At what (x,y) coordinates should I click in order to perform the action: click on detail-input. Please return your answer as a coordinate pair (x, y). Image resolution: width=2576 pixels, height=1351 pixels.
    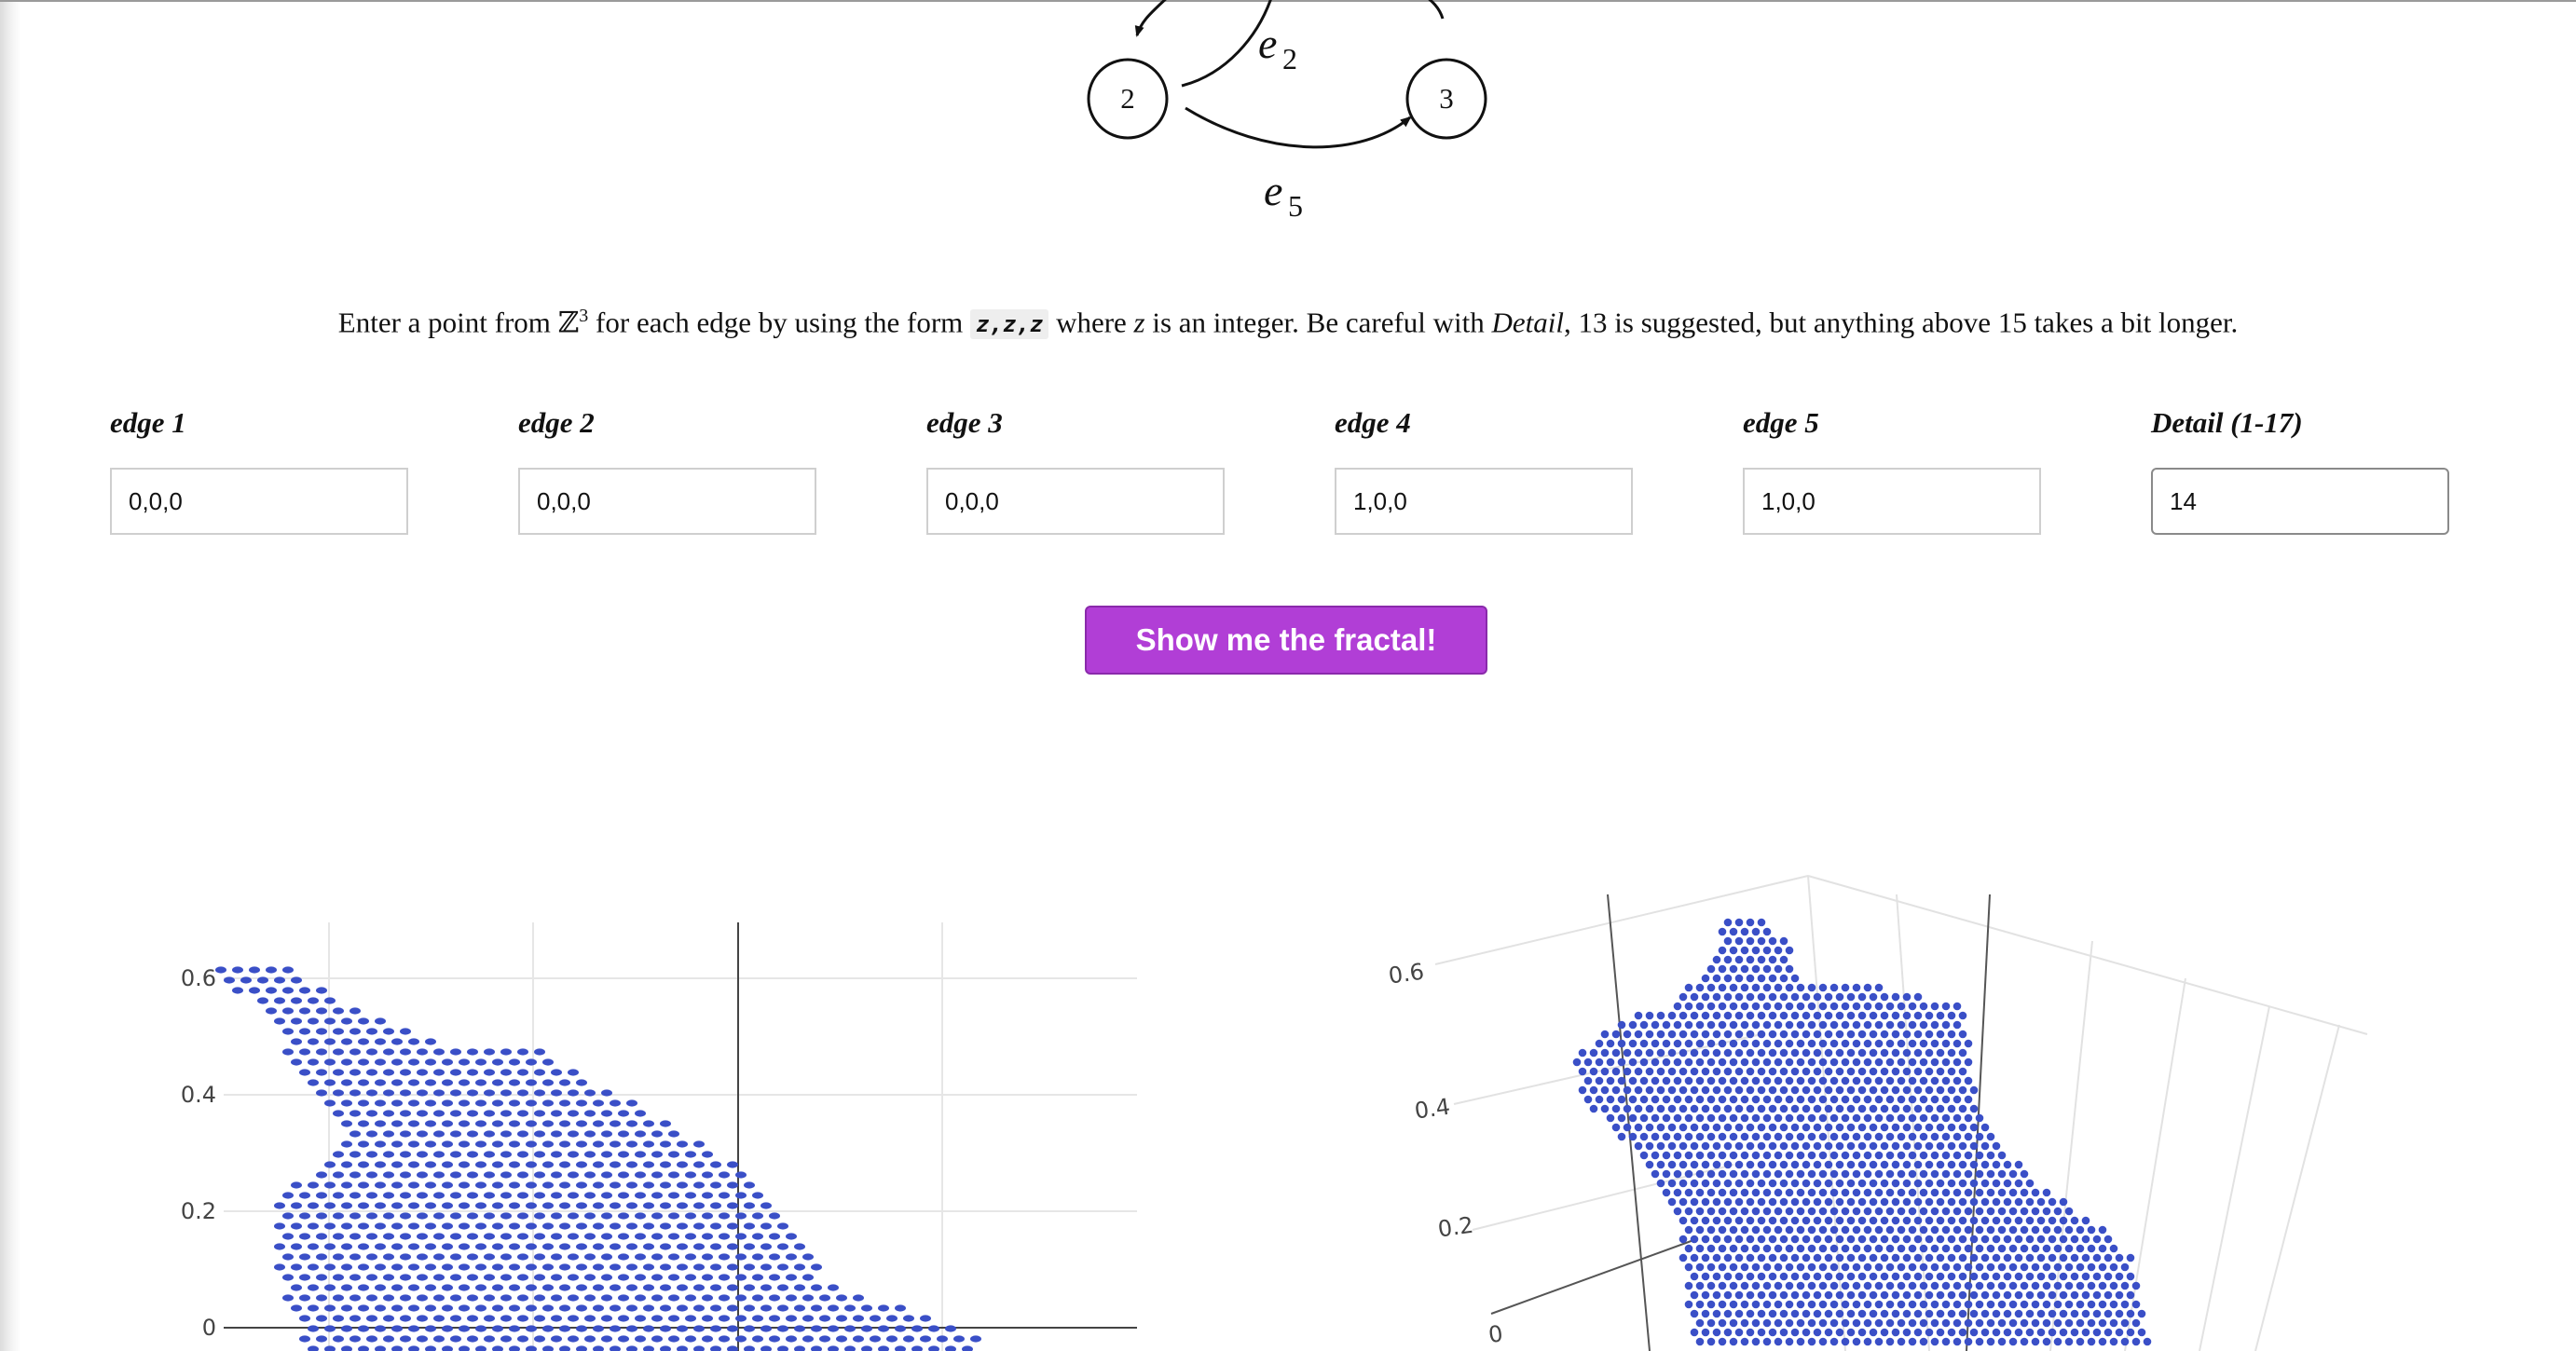
    Looking at the image, I should click on (2300, 501).